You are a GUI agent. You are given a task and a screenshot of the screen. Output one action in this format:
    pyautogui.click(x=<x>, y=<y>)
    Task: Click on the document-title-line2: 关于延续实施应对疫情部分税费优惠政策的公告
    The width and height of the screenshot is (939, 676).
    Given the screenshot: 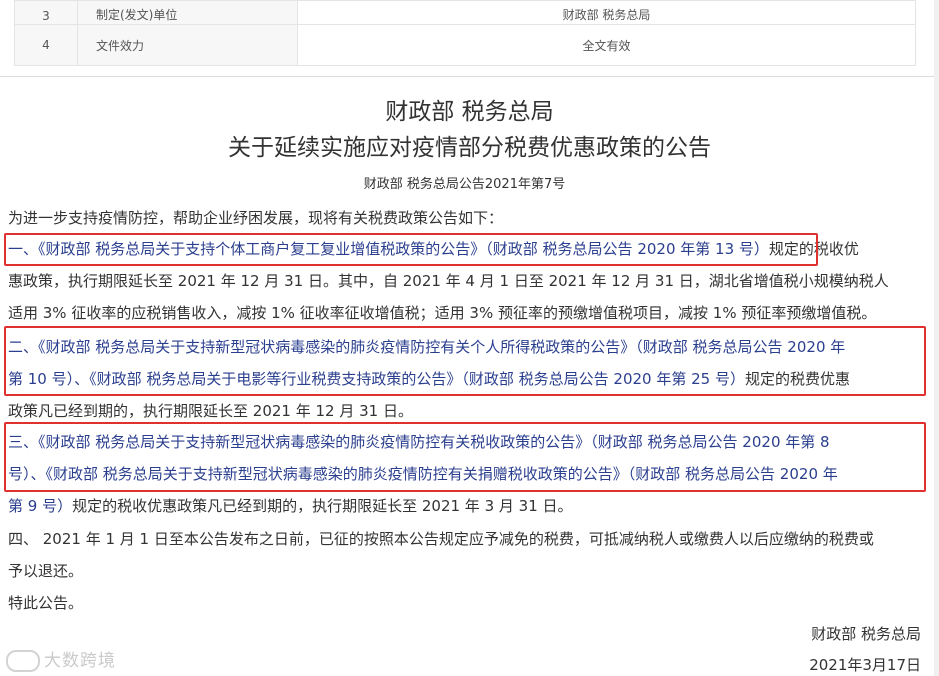 What is the action you would take?
    pyautogui.click(x=469, y=148)
    